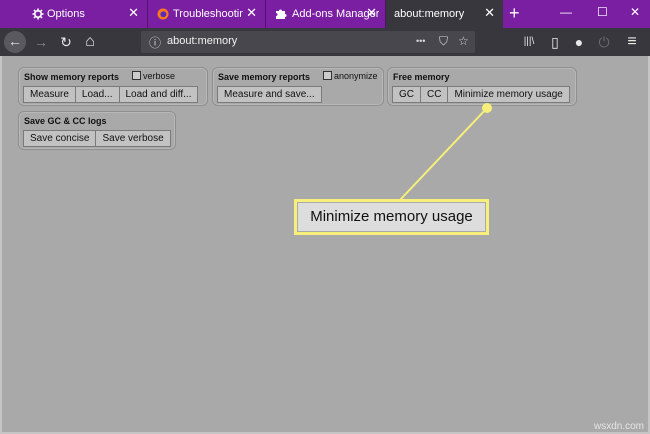 The image size is (650, 434). Describe the element at coordinates (487, 108) in the screenshot. I see `callout-dot` at that location.